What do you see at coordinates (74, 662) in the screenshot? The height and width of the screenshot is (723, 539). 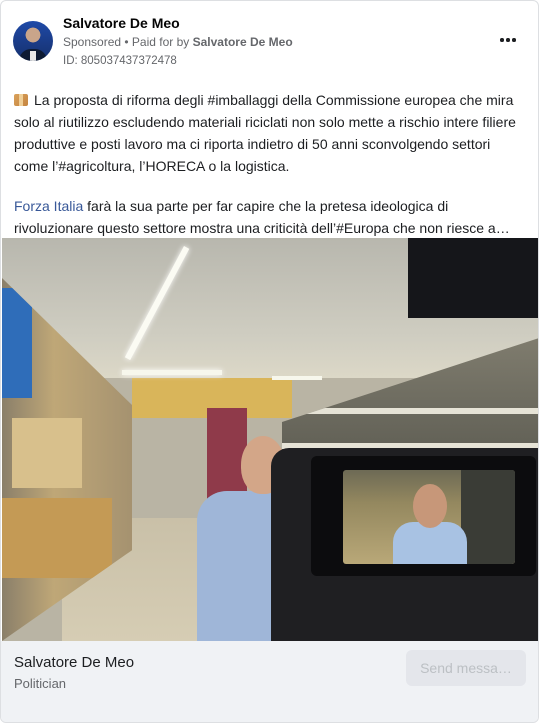 I see `footer-page-name: Salvatore De Meo` at bounding box center [74, 662].